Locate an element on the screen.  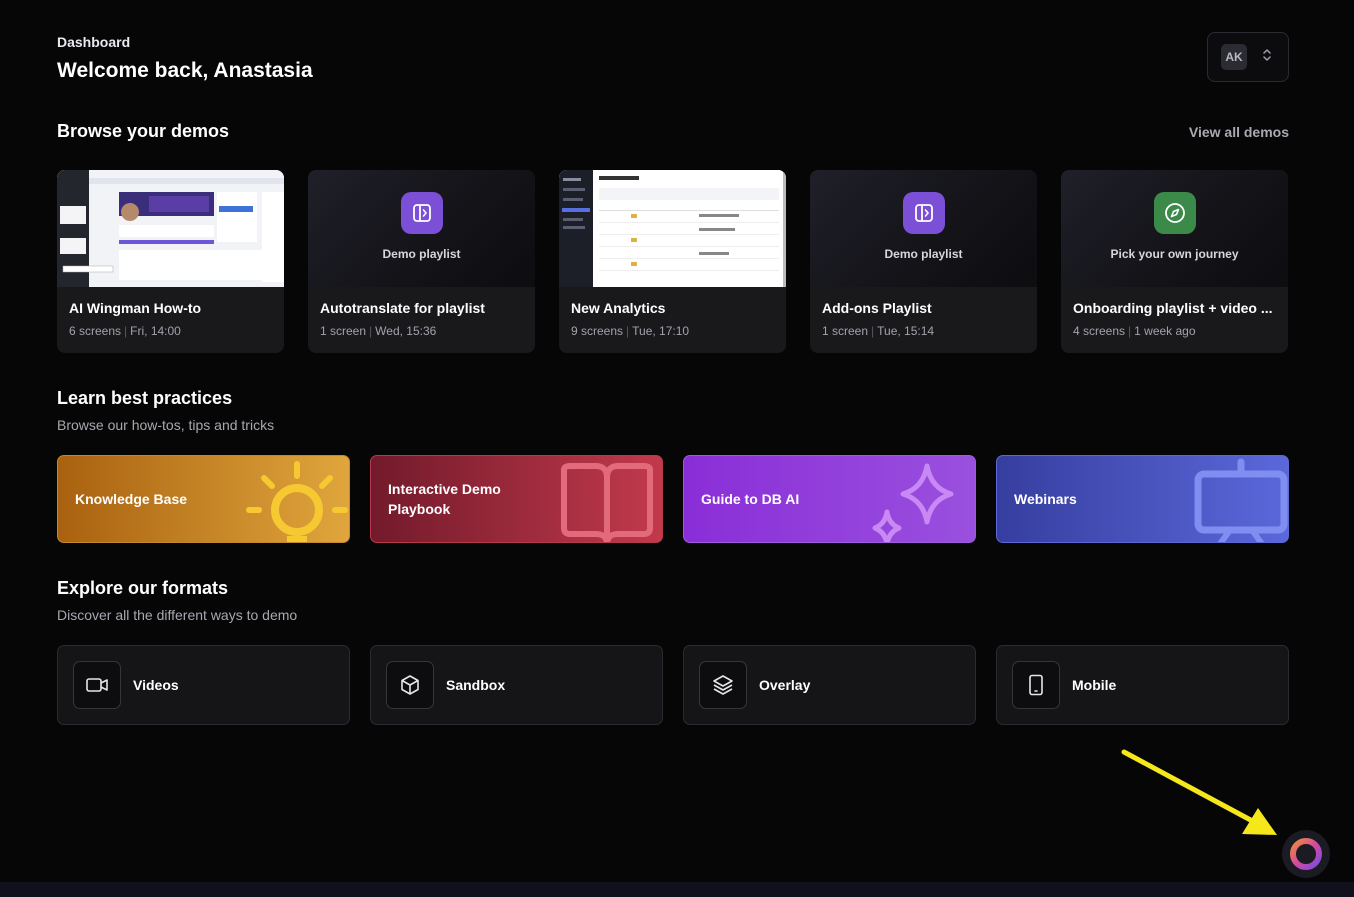
demo-meta: 4 screens | 1 week ago is located at coordinates (1134, 331).